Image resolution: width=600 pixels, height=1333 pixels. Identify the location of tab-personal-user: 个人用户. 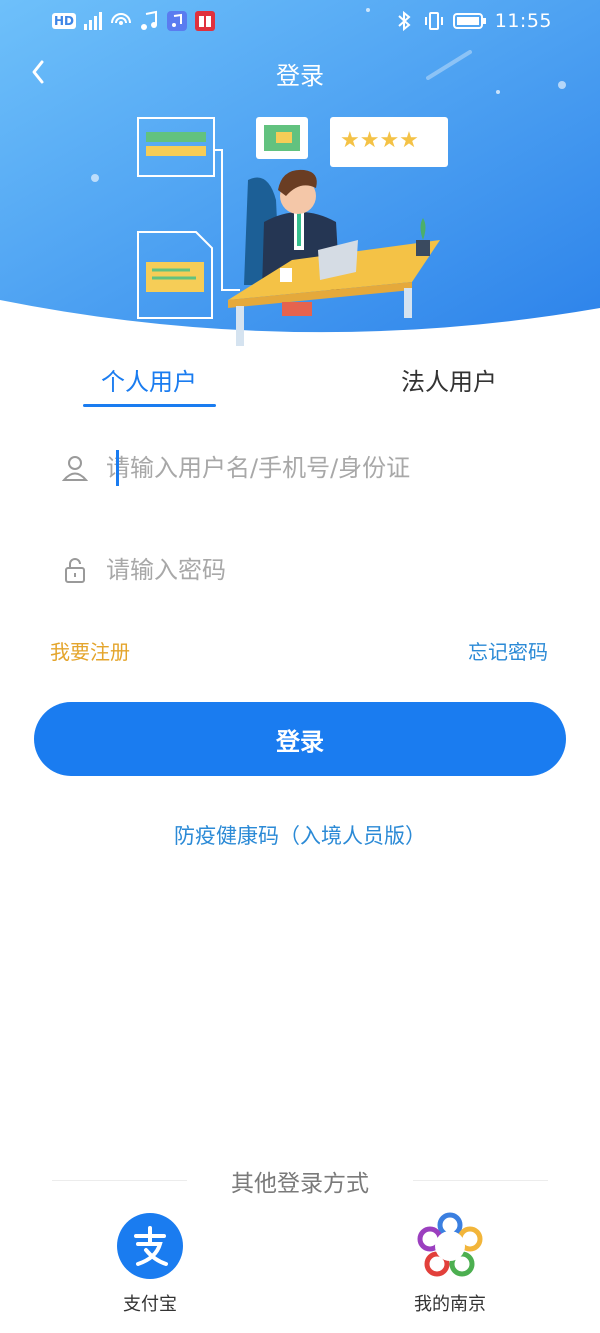
(149, 379).